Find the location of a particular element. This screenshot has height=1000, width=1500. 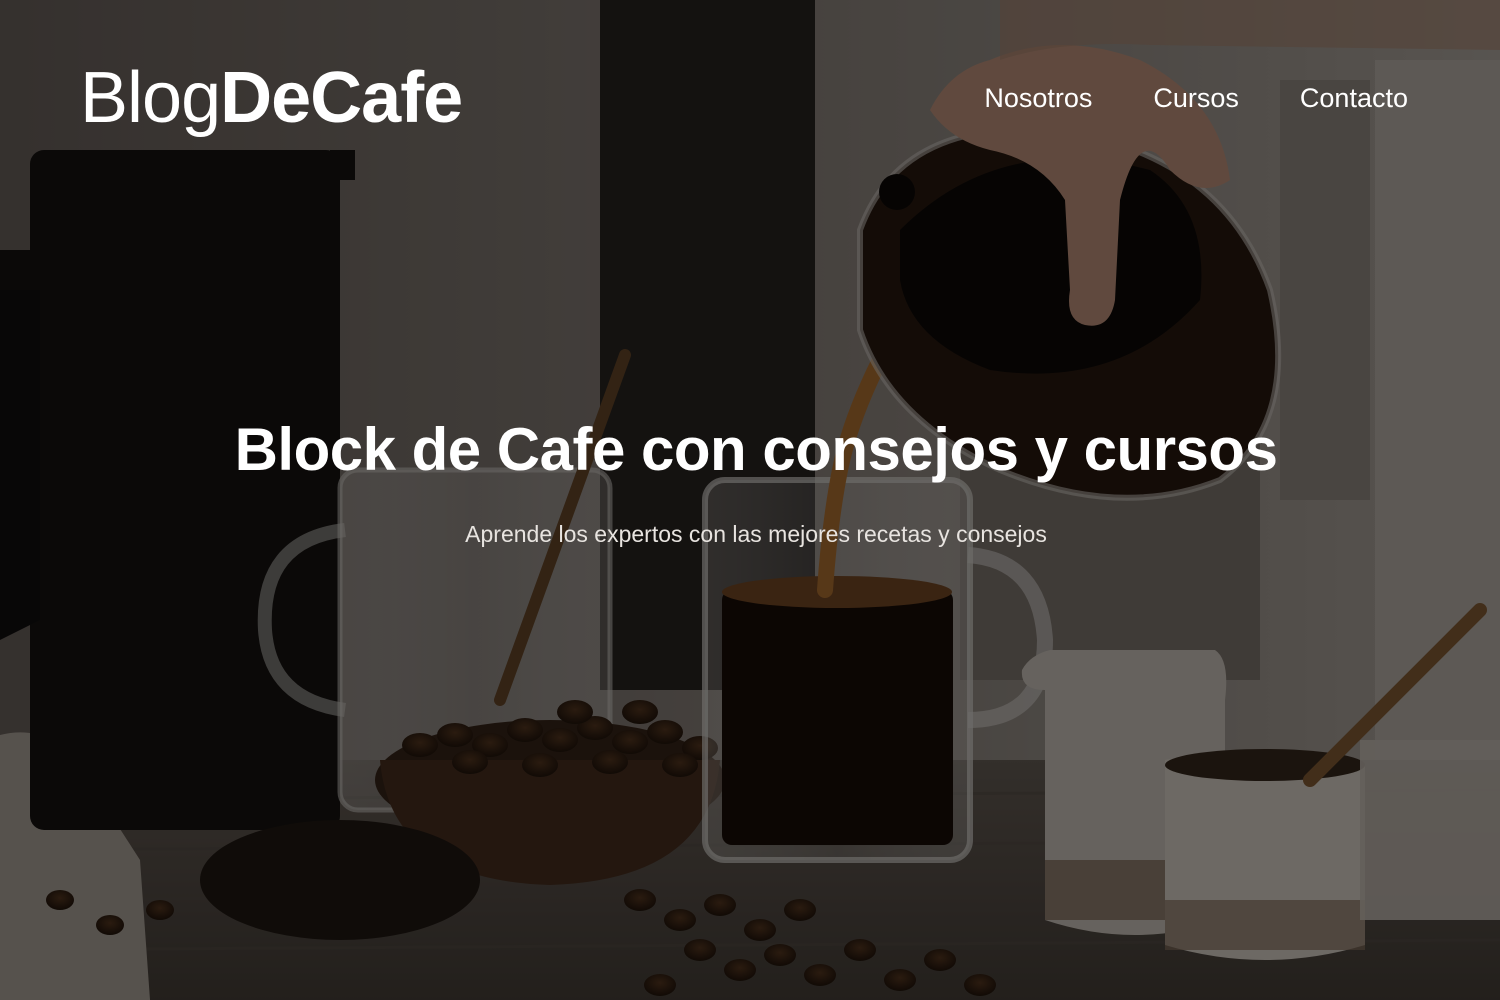

logo-text-bold: DeCafe is located at coordinates (341, 98).